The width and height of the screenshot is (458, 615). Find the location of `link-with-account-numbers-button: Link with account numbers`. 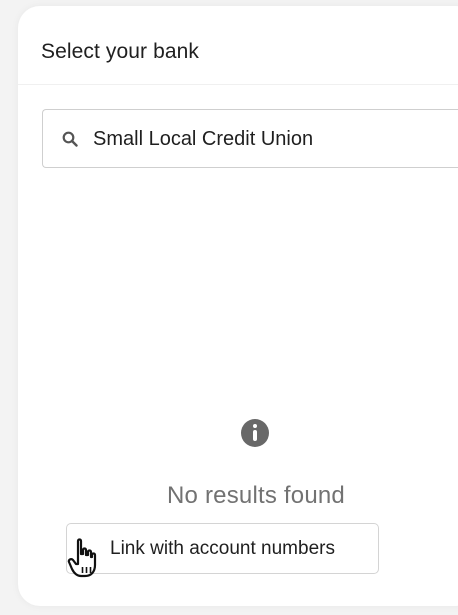

link-with-account-numbers-button: Link with account numbers is located at coordinates (222, 548).